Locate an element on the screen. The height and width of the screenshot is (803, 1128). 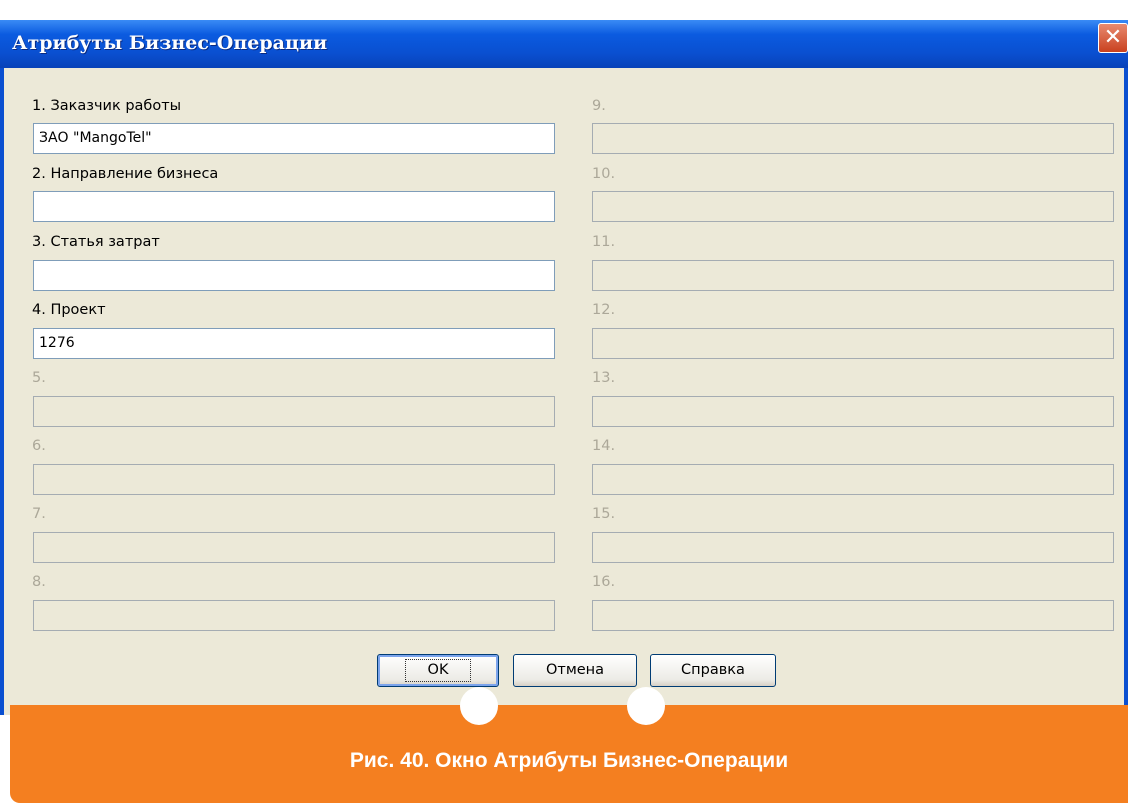
field-label-10: 10. is located at coordinates (604, 174).